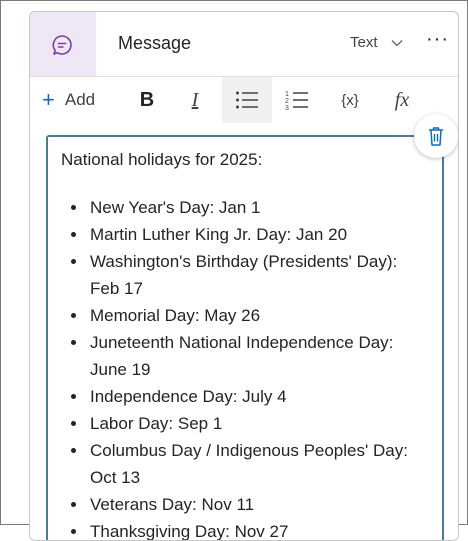 This screenshot has width=468, height=541. I want to click on italic-button: I, so click(195, 100).